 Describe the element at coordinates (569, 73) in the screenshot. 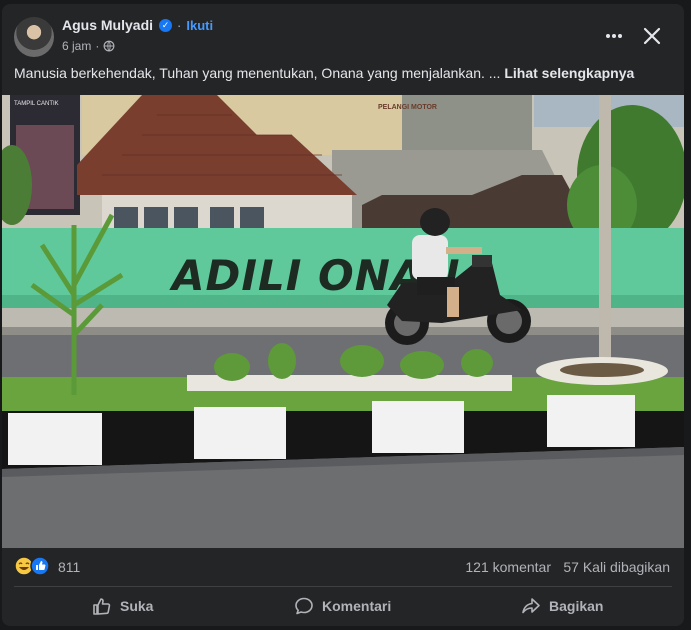

I see `see-more-link: Lihat selengkapnya` at that location.